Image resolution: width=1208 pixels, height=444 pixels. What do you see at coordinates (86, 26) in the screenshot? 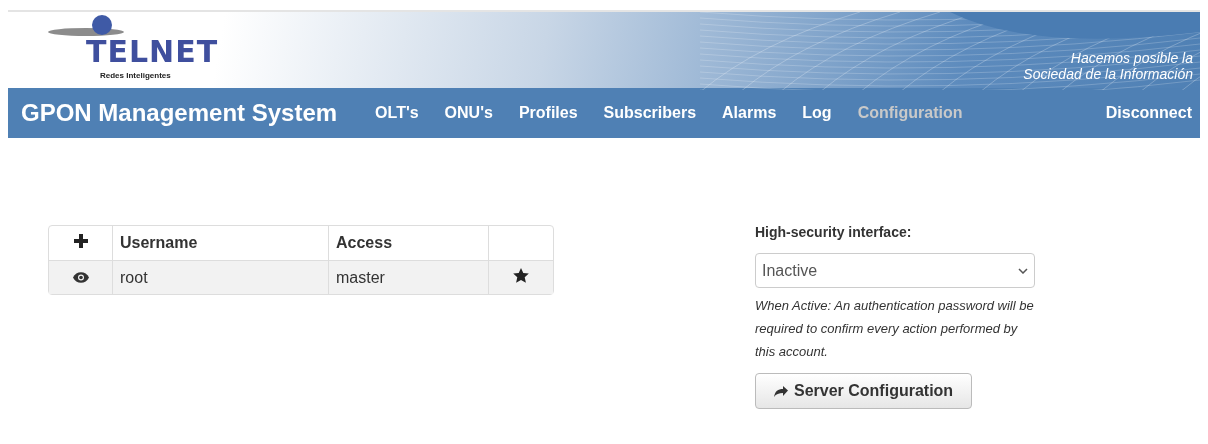
I see `logo-icon` at bounding box center [86, 26].